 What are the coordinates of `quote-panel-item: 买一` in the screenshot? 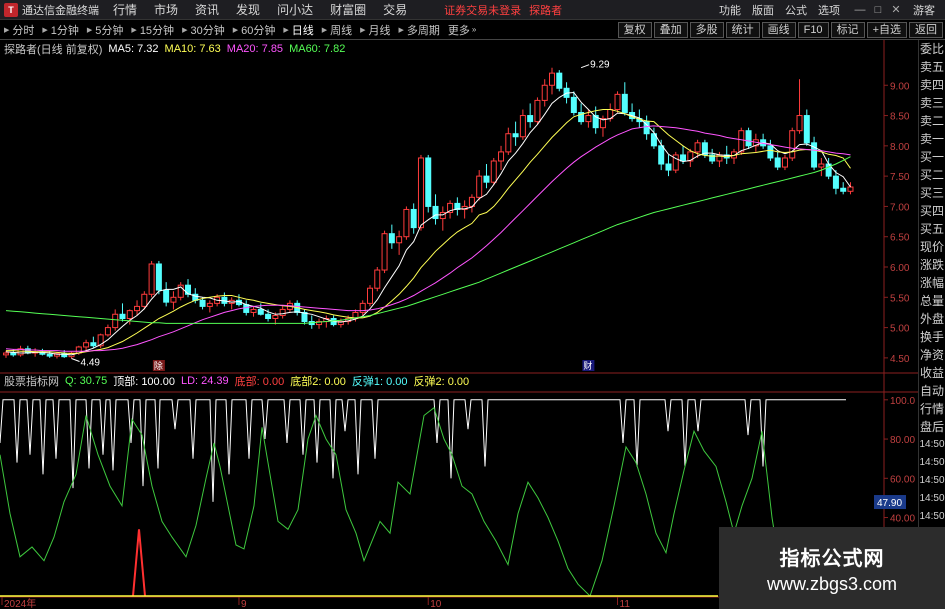 It's located at (932, 157).